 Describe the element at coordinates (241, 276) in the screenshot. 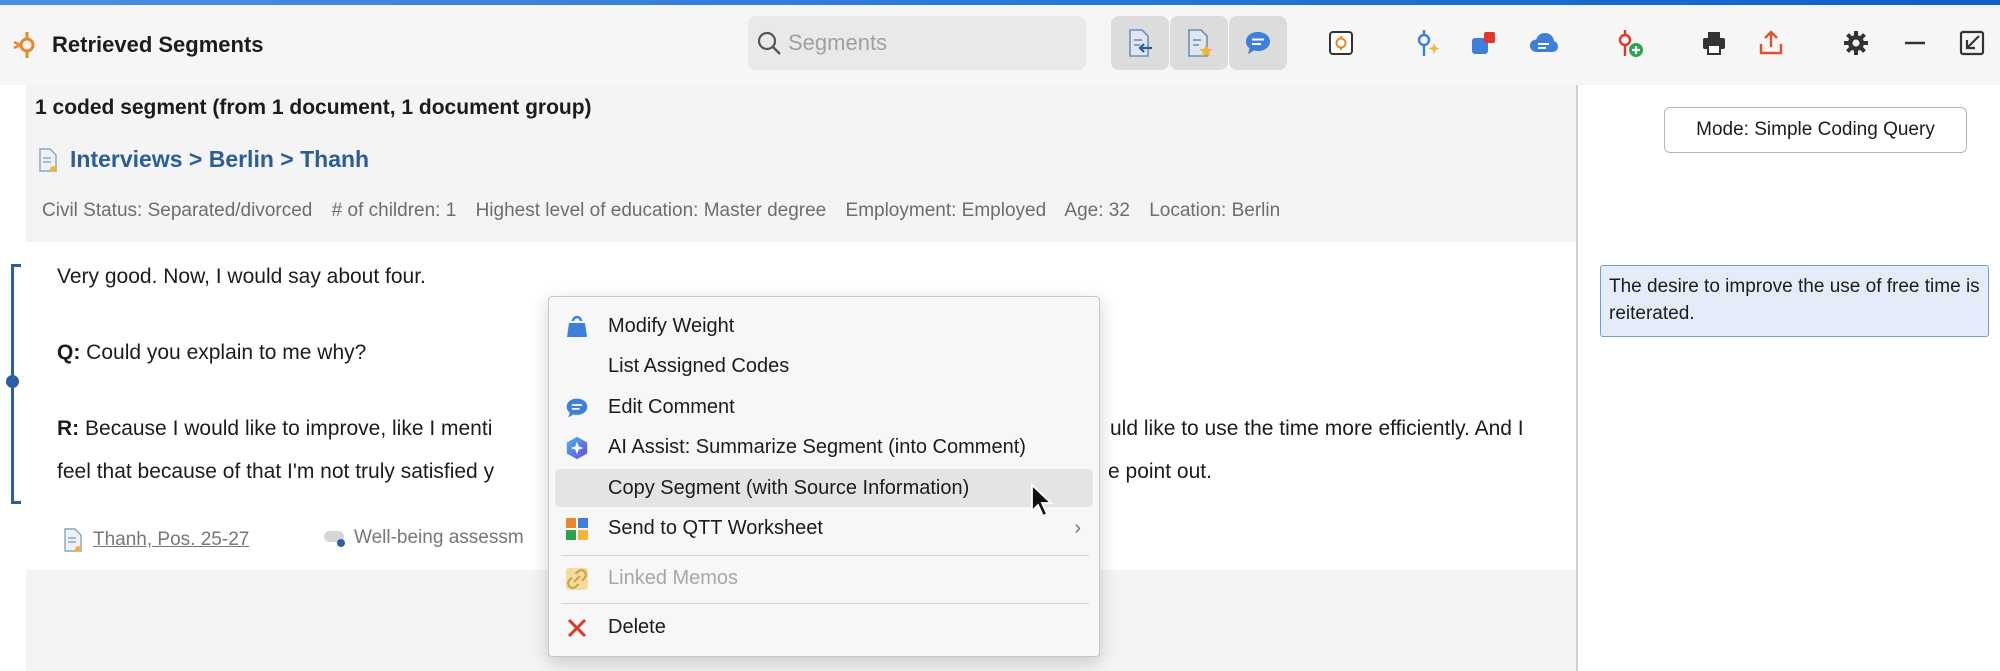

I see `segment-line-1: Very good. Now, I would say about four.` at that location.